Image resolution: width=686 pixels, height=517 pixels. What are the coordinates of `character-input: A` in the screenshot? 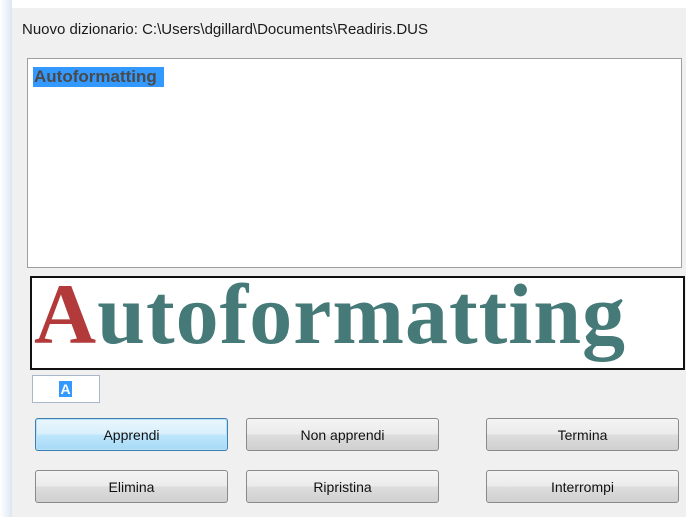 It's located at (66, 389).